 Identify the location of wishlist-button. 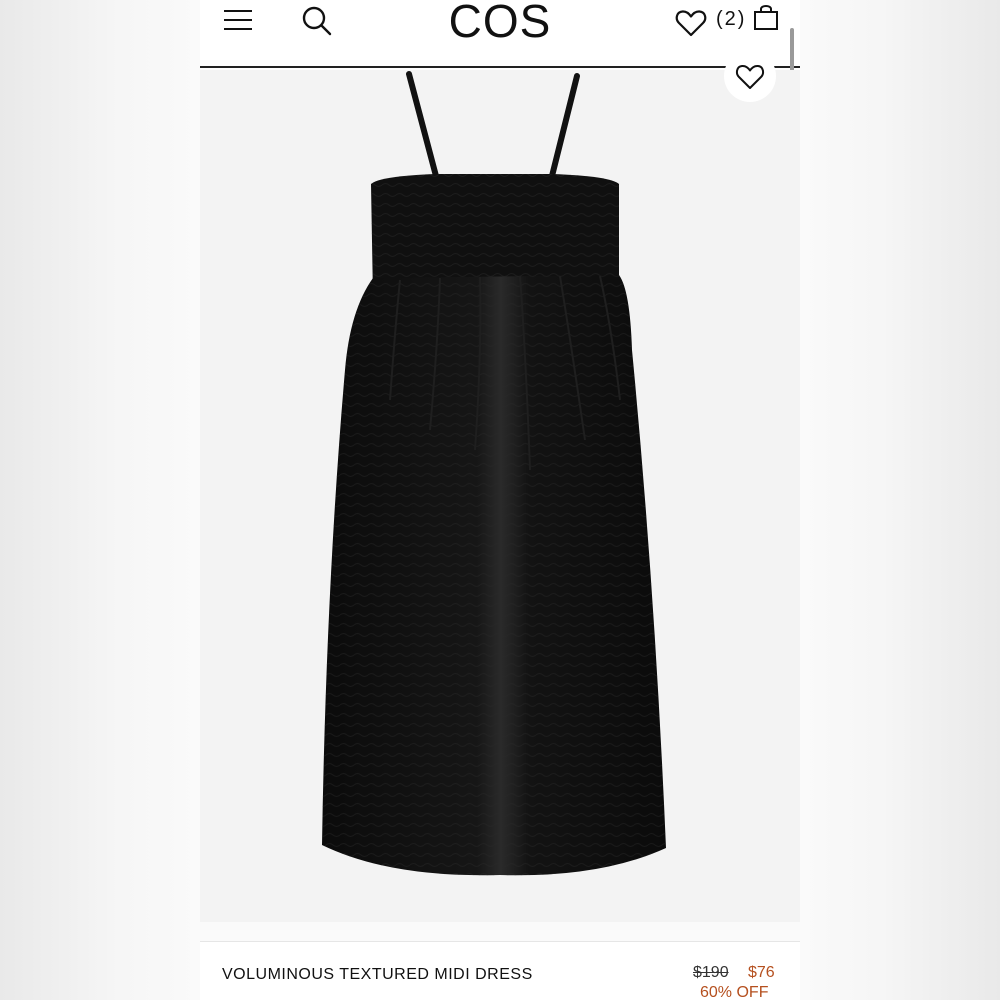
(691, 23).